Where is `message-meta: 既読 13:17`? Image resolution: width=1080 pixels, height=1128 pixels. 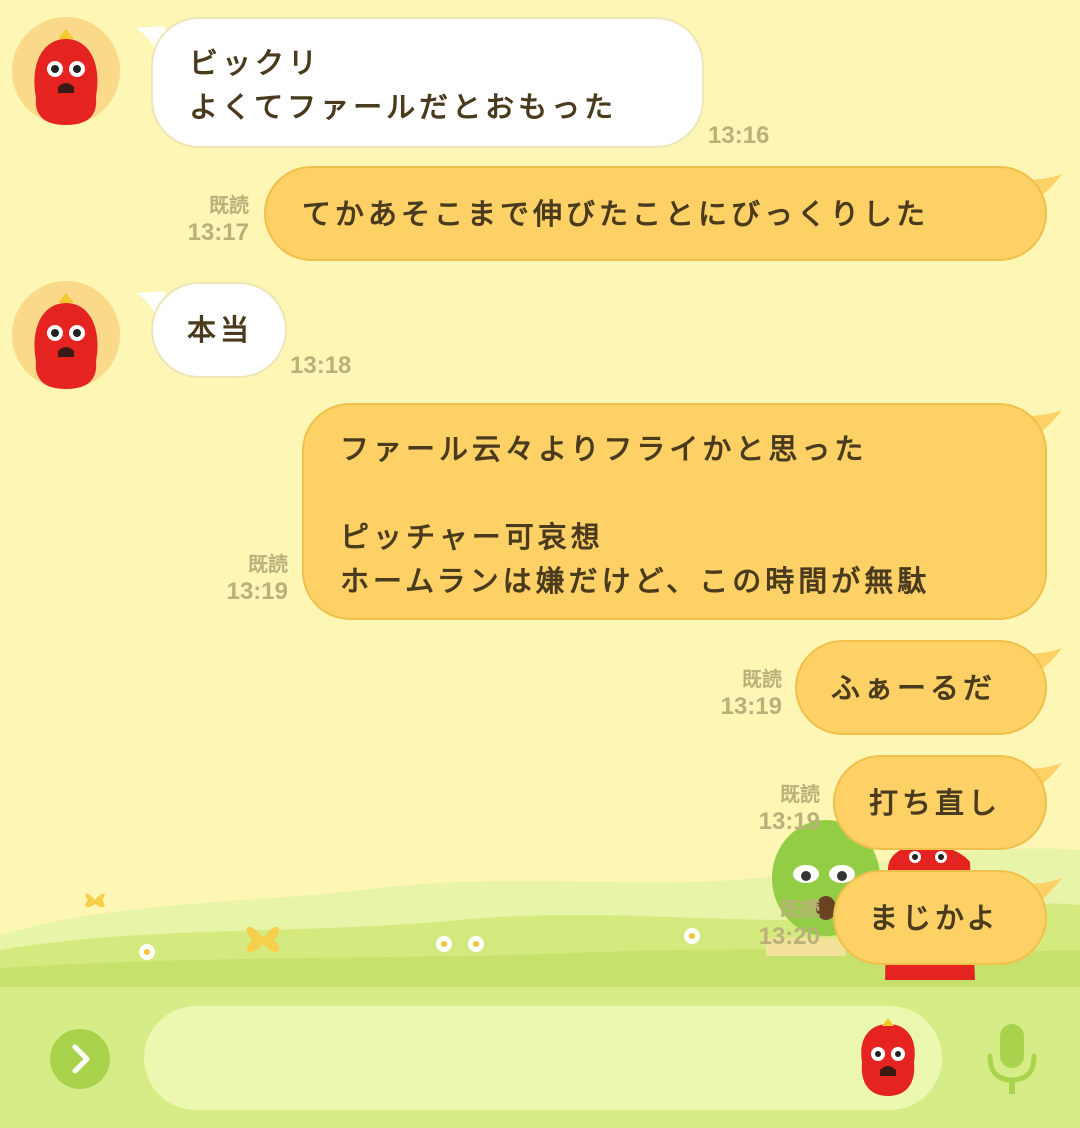 message-meta: 既読 13:17 is located at coordinates (199, 221).